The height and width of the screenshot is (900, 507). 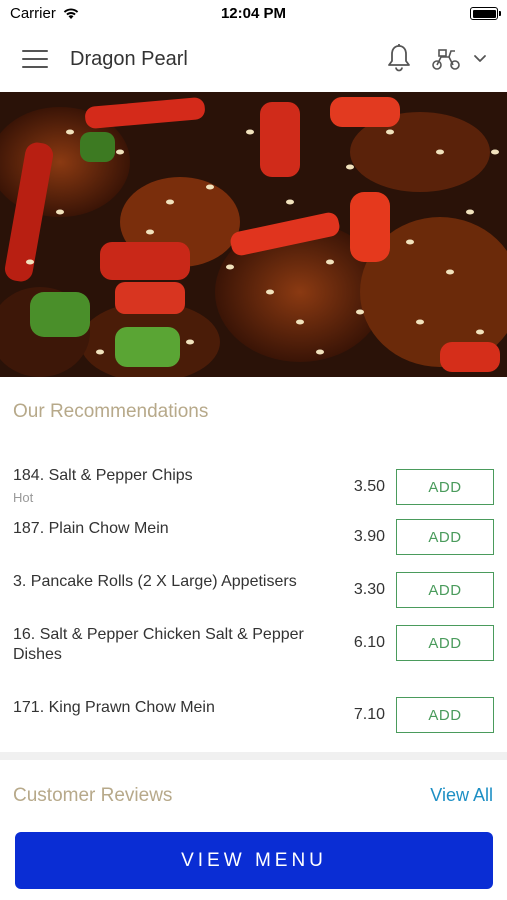 What do you see at coordinates (253, 541) in the screenshot?
I see `list-item: 187. Plain Chow Mein 3.90 ADD` at bounding box center [253, 541].